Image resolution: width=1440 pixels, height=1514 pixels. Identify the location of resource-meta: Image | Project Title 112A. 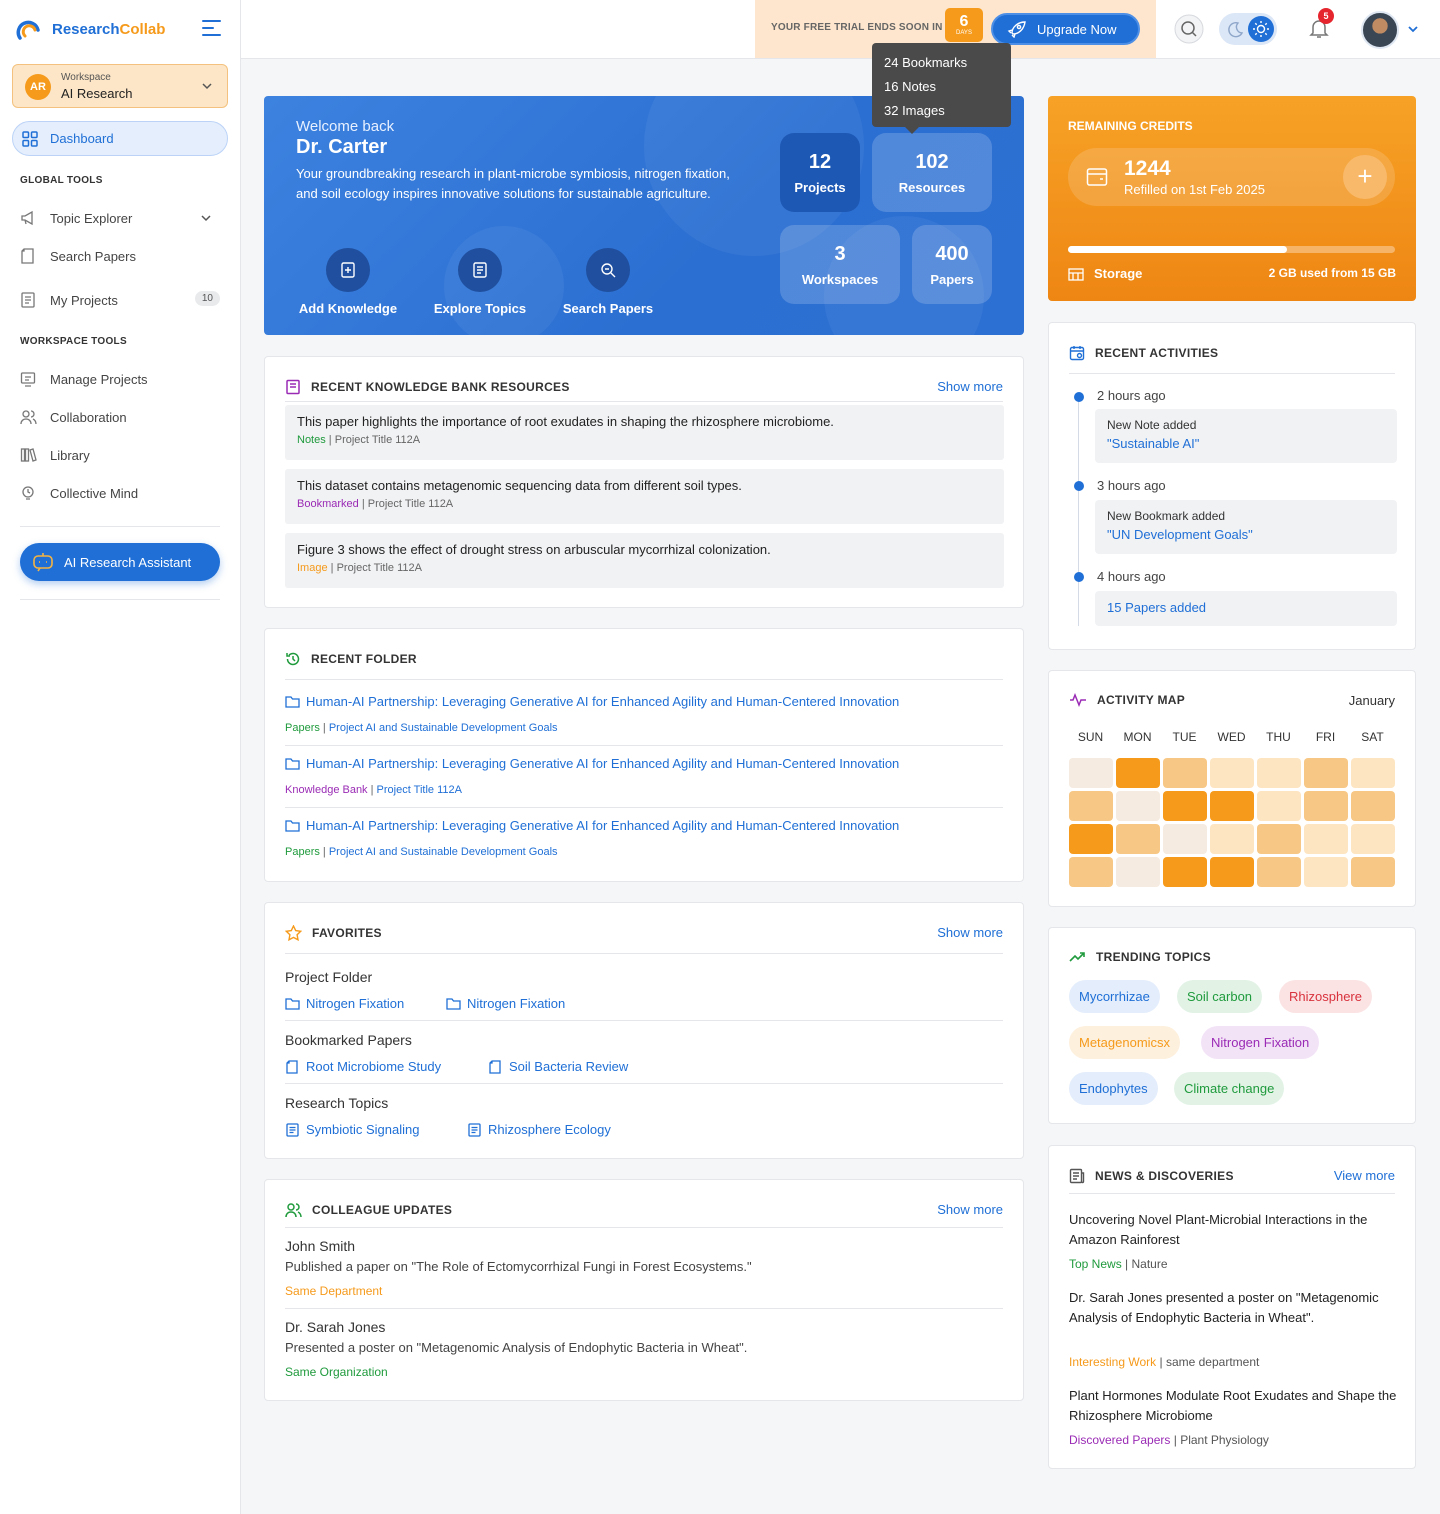
(359, 568).